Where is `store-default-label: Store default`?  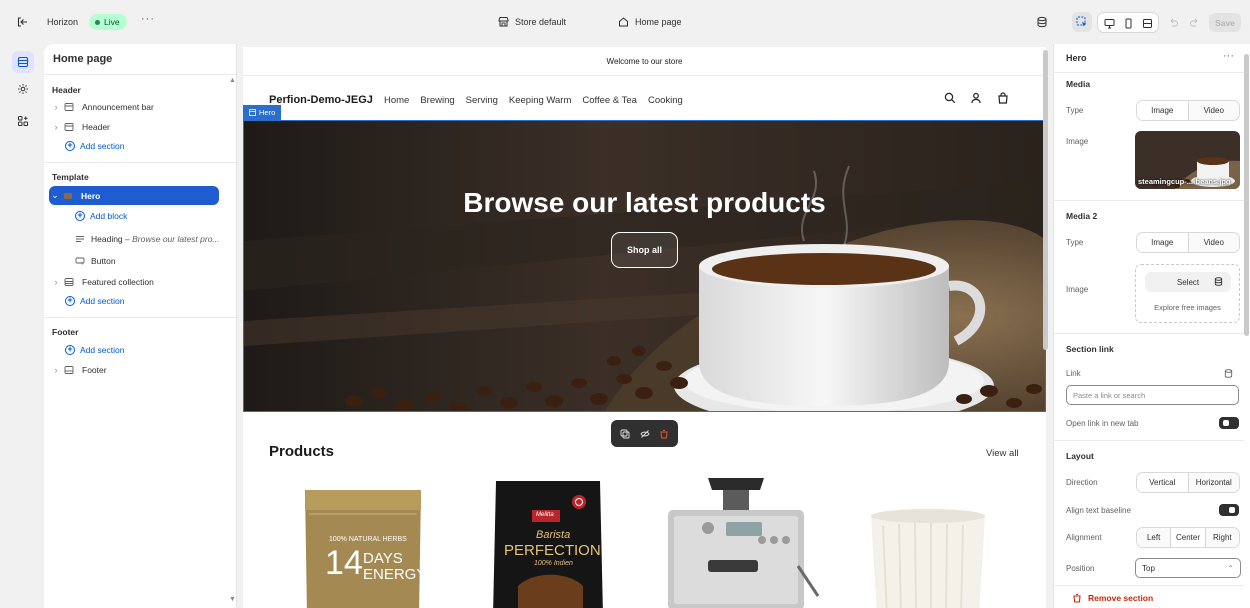 store-default-label: Store default is located at coordinates (541, 21).